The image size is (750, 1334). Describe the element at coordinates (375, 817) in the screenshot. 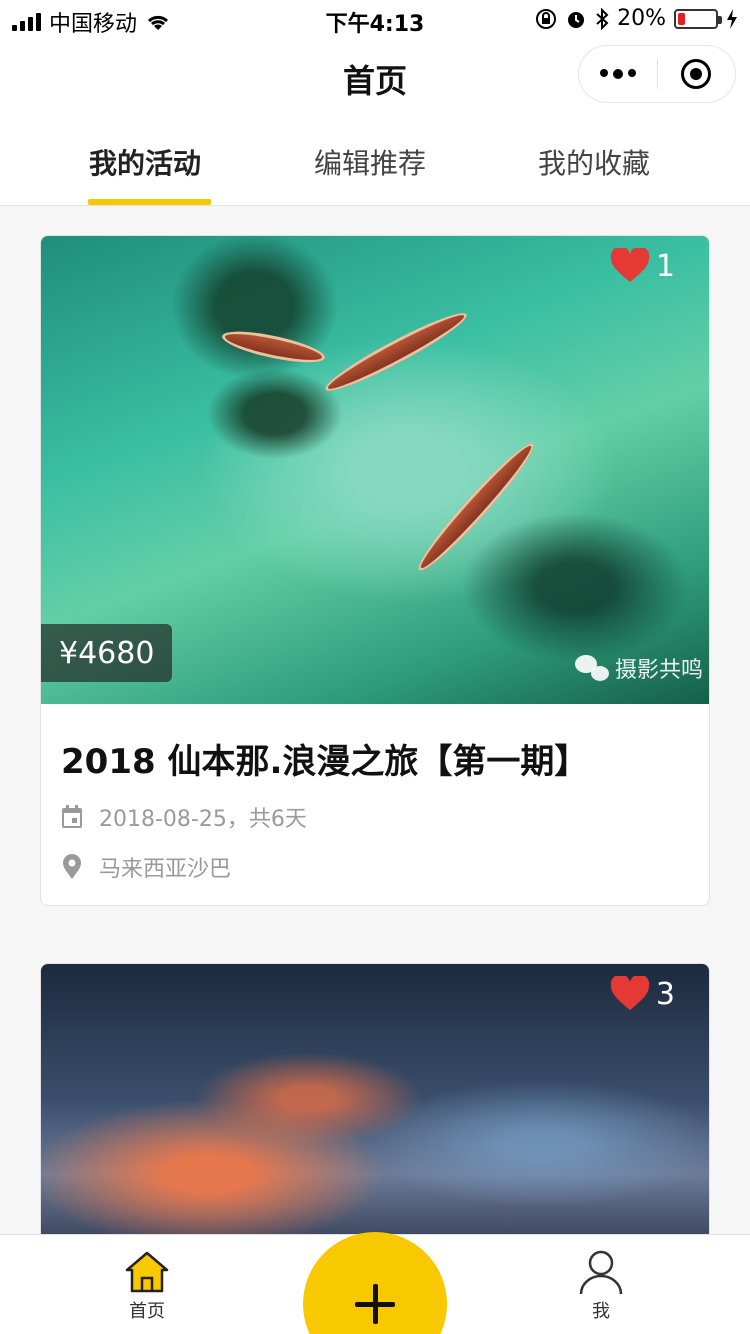

I see `activity-date-row: 2018-08-25，共6天` at that location.